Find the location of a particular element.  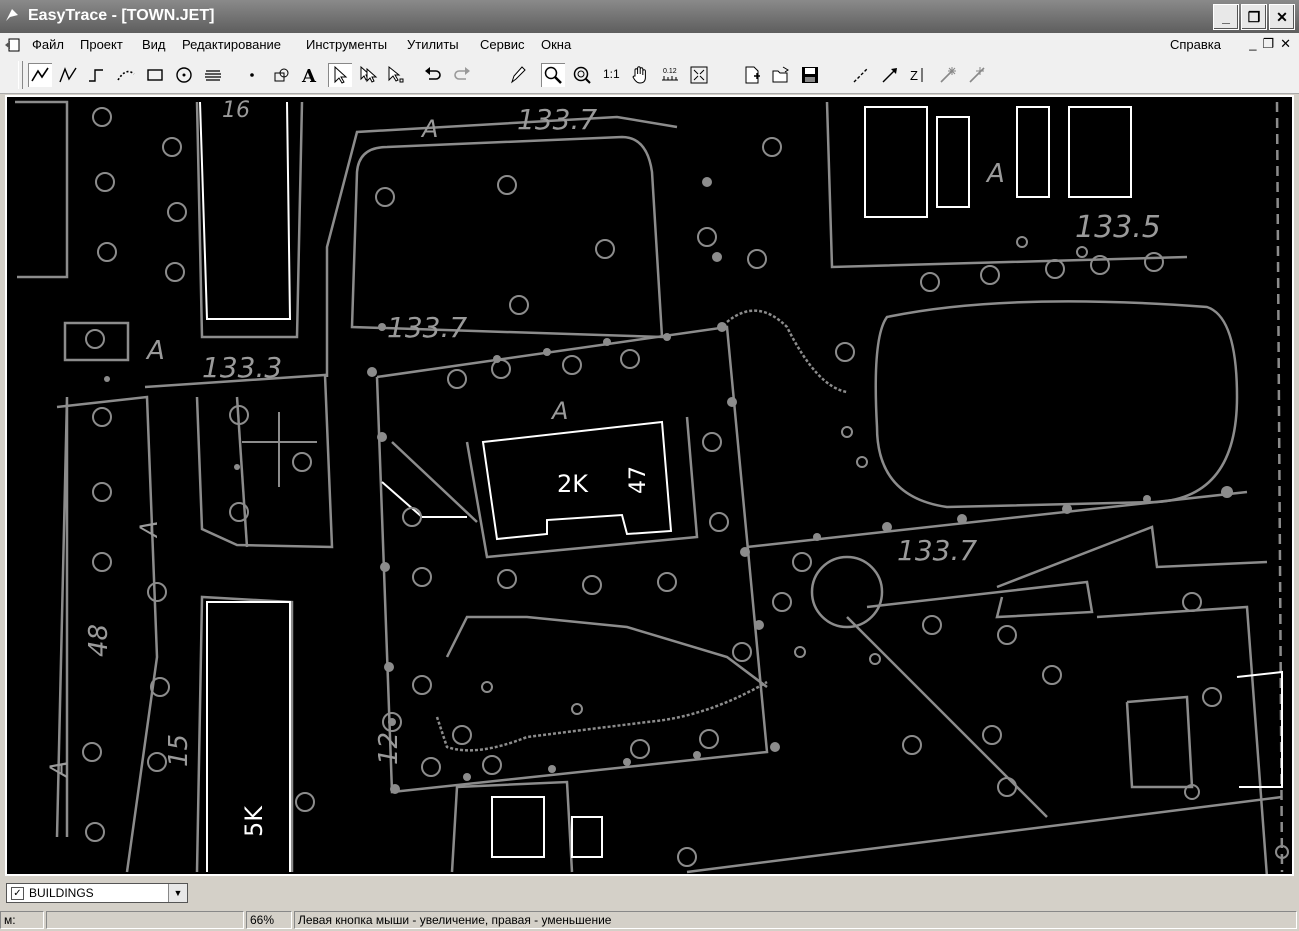

document-icon is located at coordinates (13, 45).